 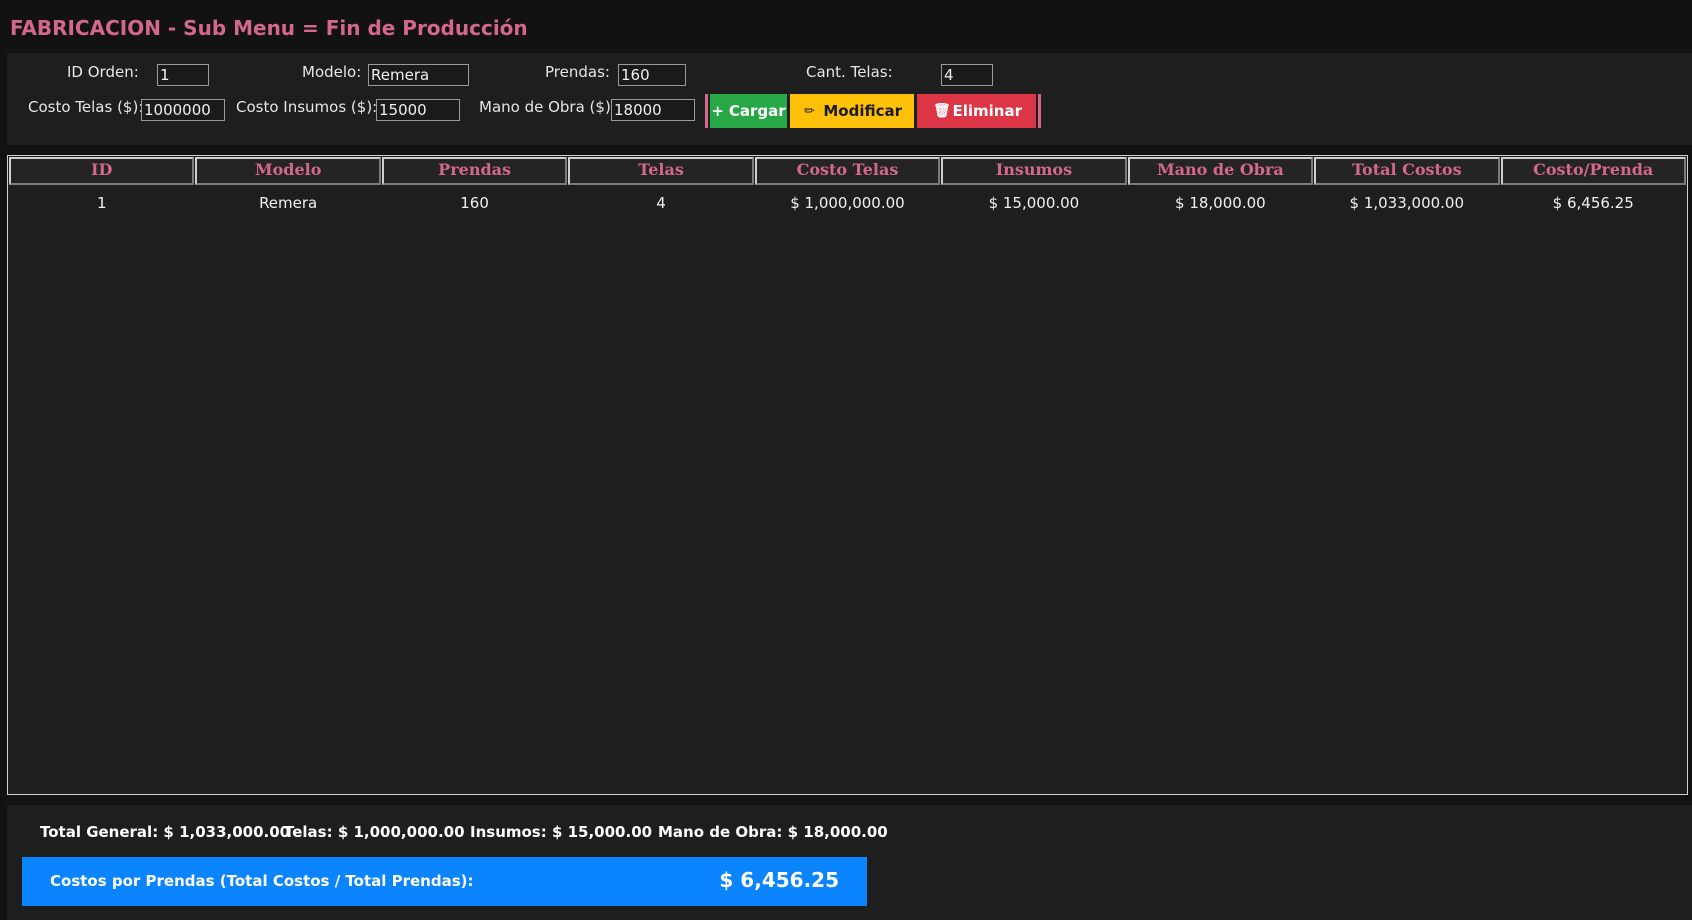 What do you see at coordinates (809, 111) in the screenshot?
I see `pencil-icon: ✏` at bounding box center [809, 111].